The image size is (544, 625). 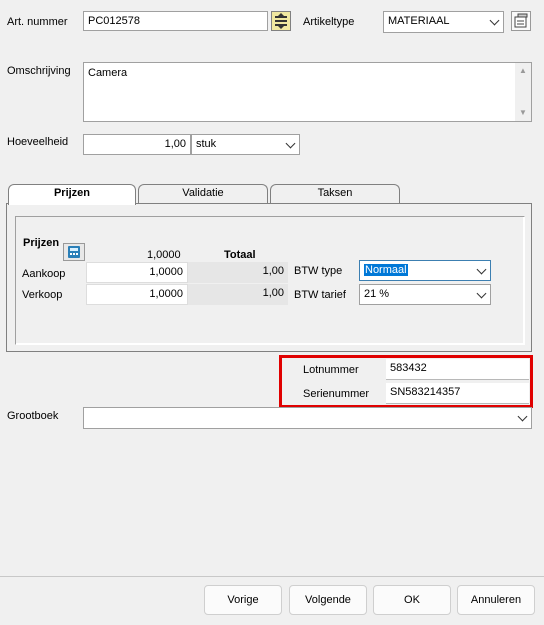 I want to click on btw-tarief-select: 21 %, so click(x=425, y=294).